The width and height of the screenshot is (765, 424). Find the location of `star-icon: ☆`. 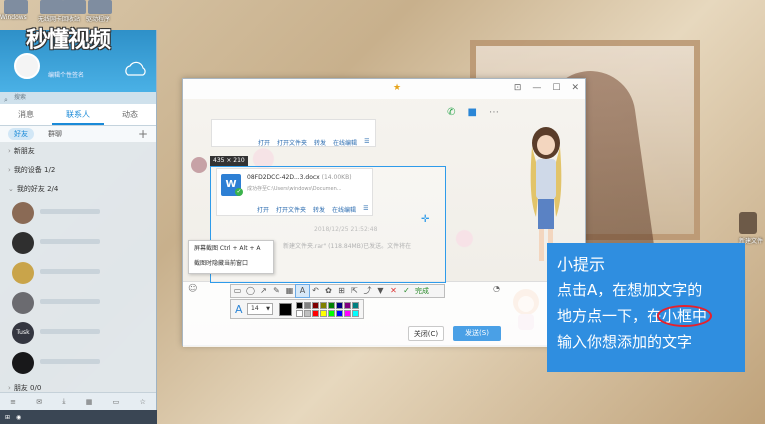

star-icon: ☆ is located at coordinates (143, 402).